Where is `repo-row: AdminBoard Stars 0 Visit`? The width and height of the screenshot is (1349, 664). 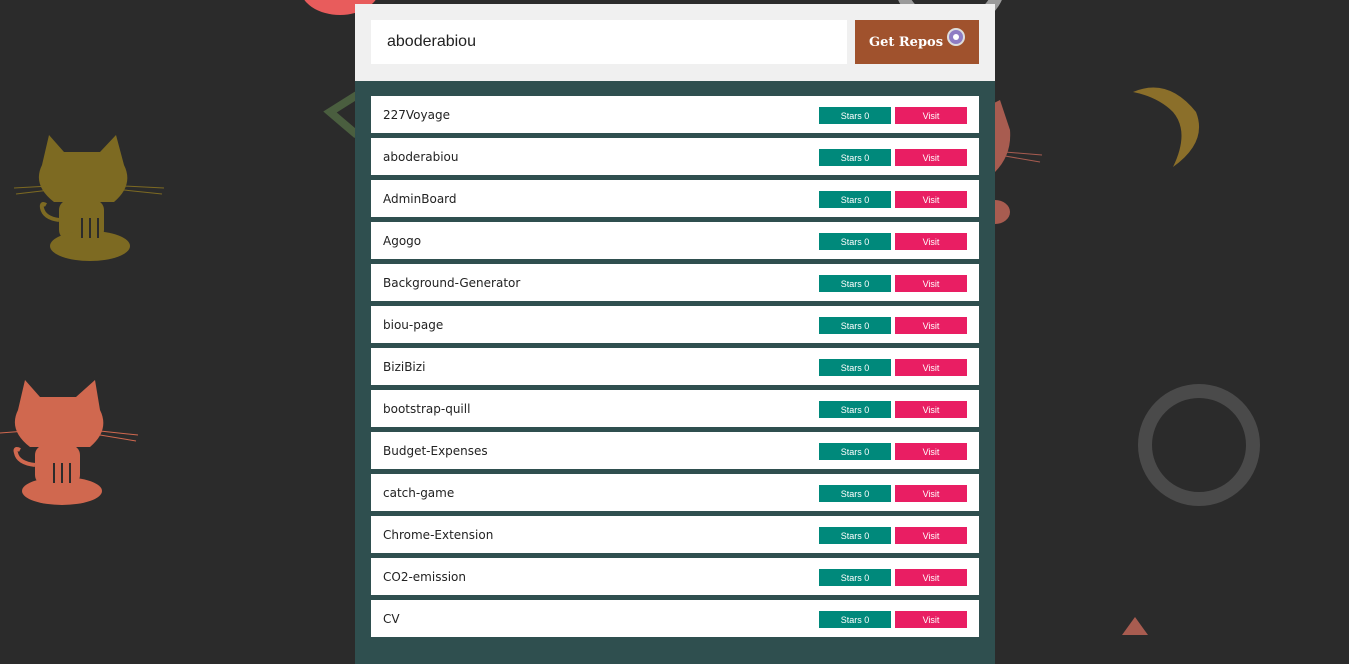 repo-row: AdminBoard Stars 0 Visit is located at coordinates (675, 198).